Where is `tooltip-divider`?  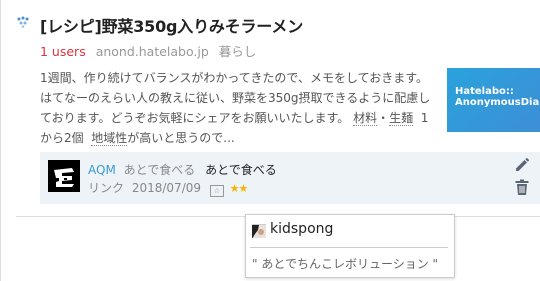 tooltip-divider is located at coordinates (349, 247).